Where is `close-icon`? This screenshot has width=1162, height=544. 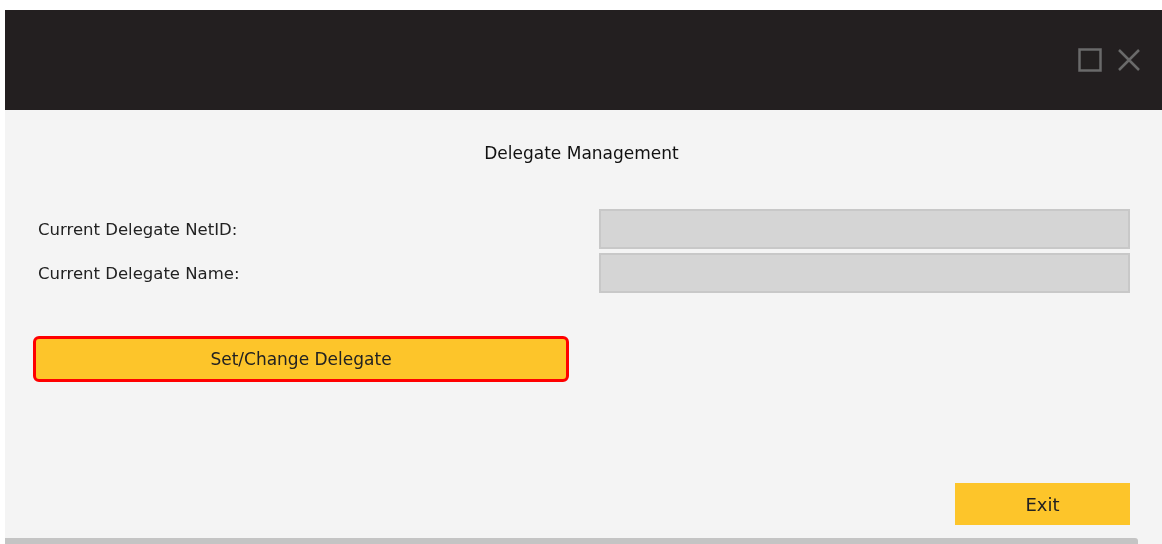
close-icon is located at coordinates (1129, 60).